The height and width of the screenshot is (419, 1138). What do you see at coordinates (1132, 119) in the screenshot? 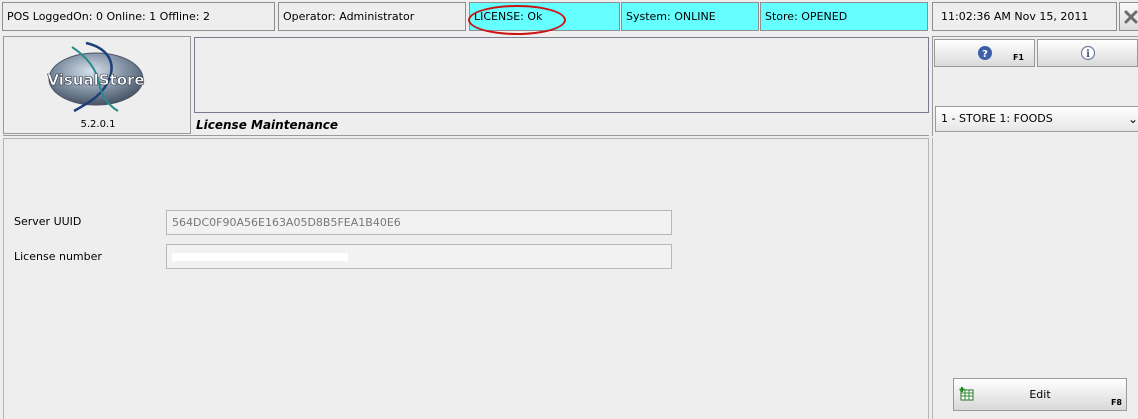
I see `chevron-down-icon: ⌄` at bounding box center [1132, 119].